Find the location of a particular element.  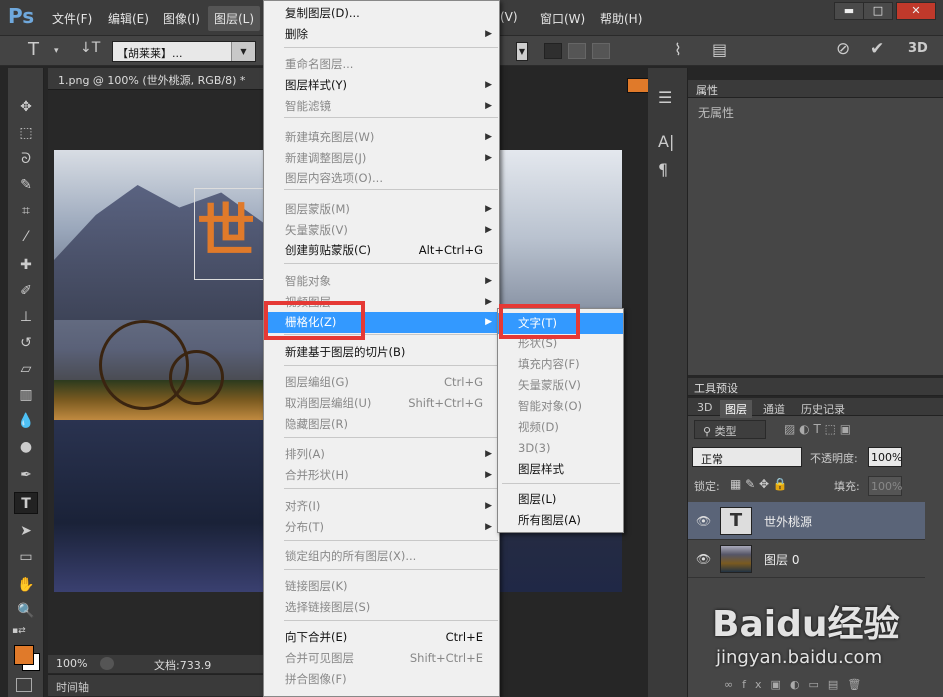

warp-text-icon: ⌇ is located at coordinates (678, 49).